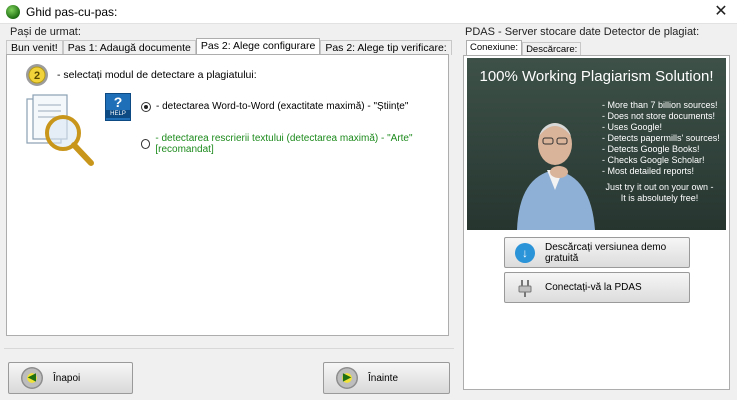 The image size is (737, 400). Describe the element at coordinates (386, 47) in the screenshot. I see `tab-choose-check-type: Pas 2: Alege tip verificare:` at that location.